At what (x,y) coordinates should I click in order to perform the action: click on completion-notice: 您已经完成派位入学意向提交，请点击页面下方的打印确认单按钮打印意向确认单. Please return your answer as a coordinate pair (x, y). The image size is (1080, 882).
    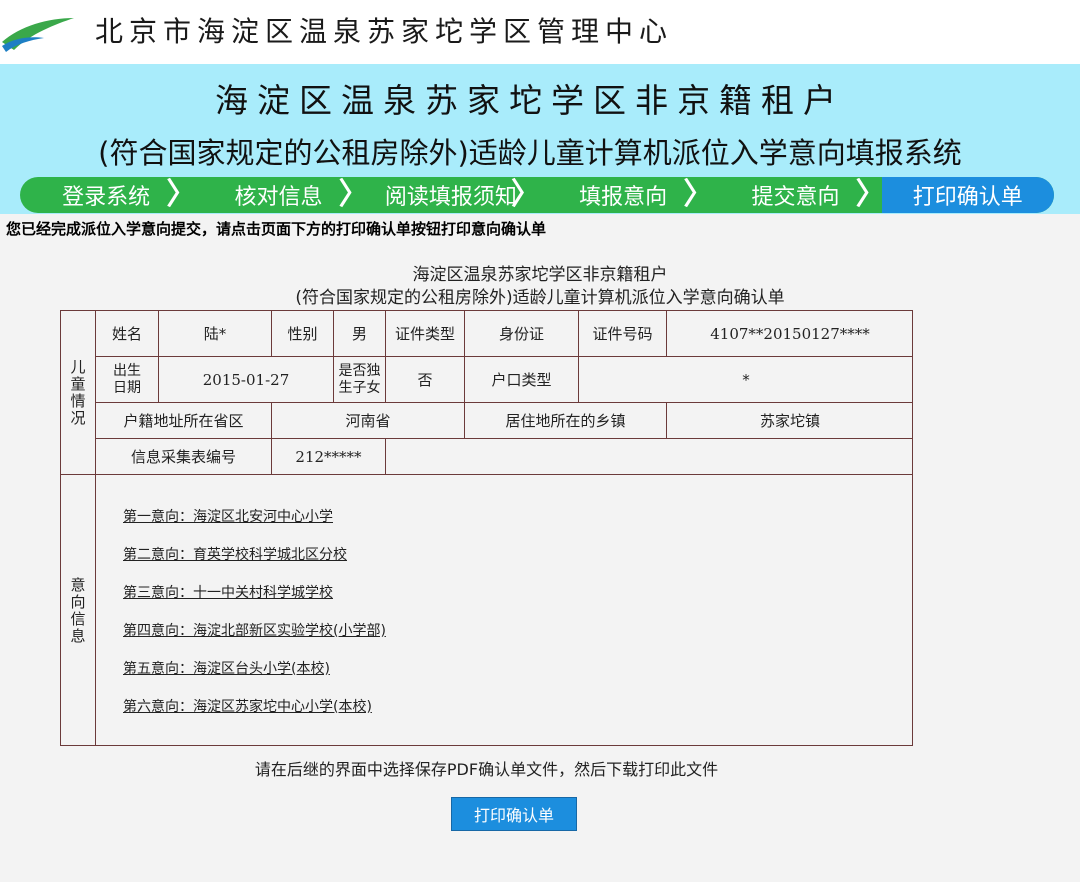
    Looking at the image, I should click on (276, 229).